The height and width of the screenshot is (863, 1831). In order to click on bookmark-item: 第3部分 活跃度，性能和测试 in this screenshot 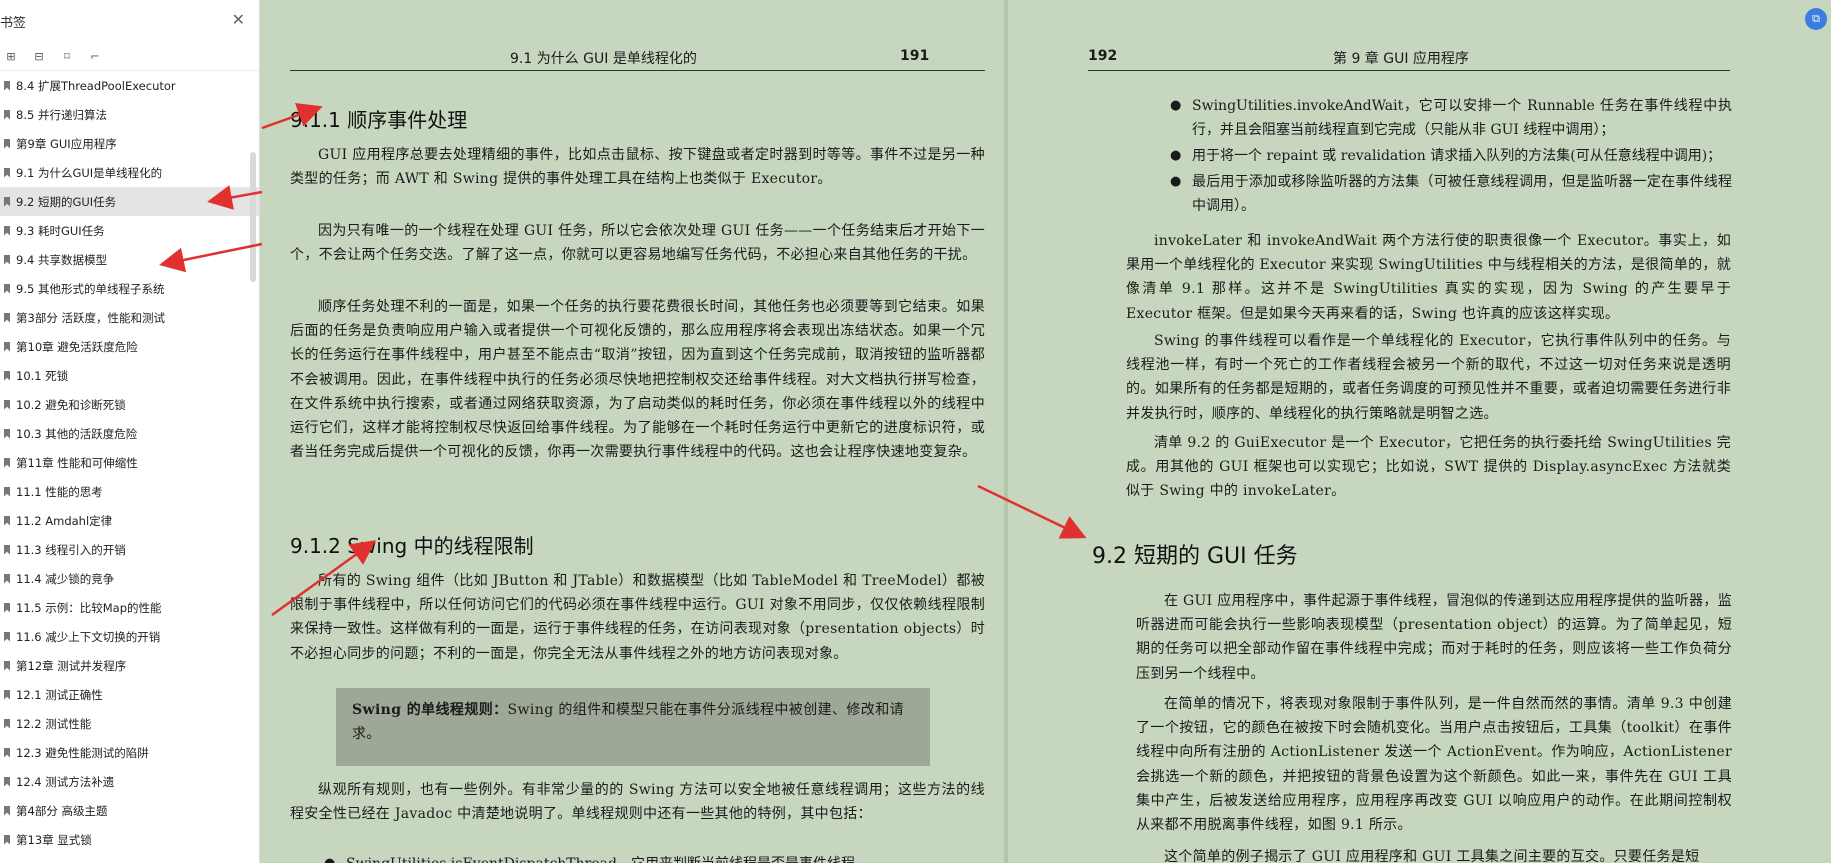, I will do `click(129, 317)`.